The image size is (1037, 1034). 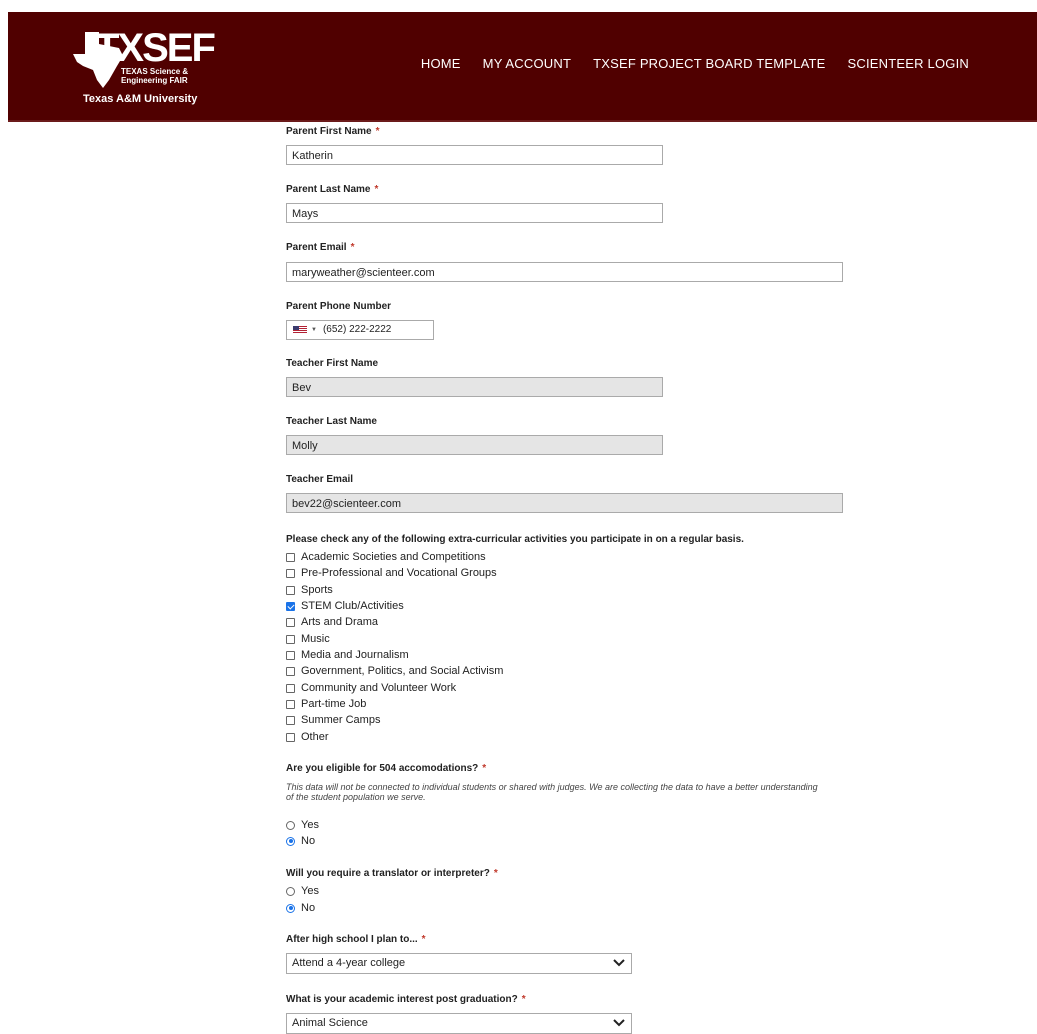 I want to click on nav-my-account: MY ACCOUNT, so click(x=527, y=63).